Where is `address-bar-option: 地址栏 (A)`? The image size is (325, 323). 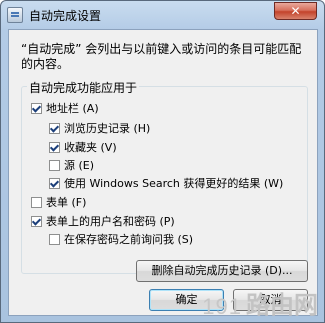
address-bar-option: 地址栏 (A) is located at coordinates (65, 108).